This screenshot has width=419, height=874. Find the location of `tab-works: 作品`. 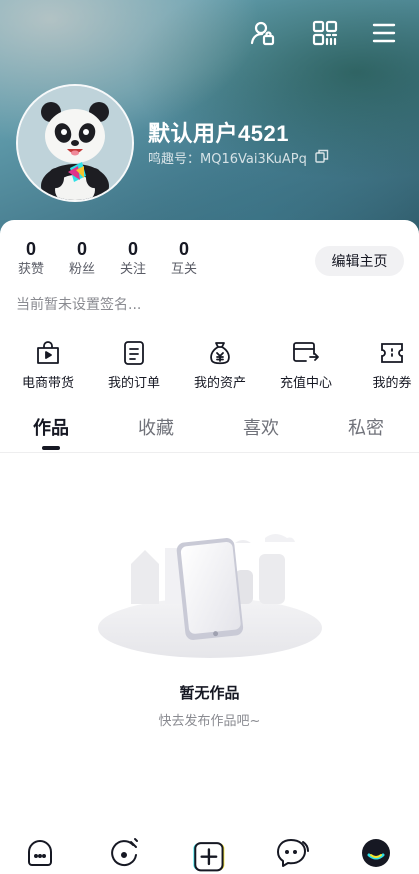

tab-works: 作品 is located at coordinates (51, 427).